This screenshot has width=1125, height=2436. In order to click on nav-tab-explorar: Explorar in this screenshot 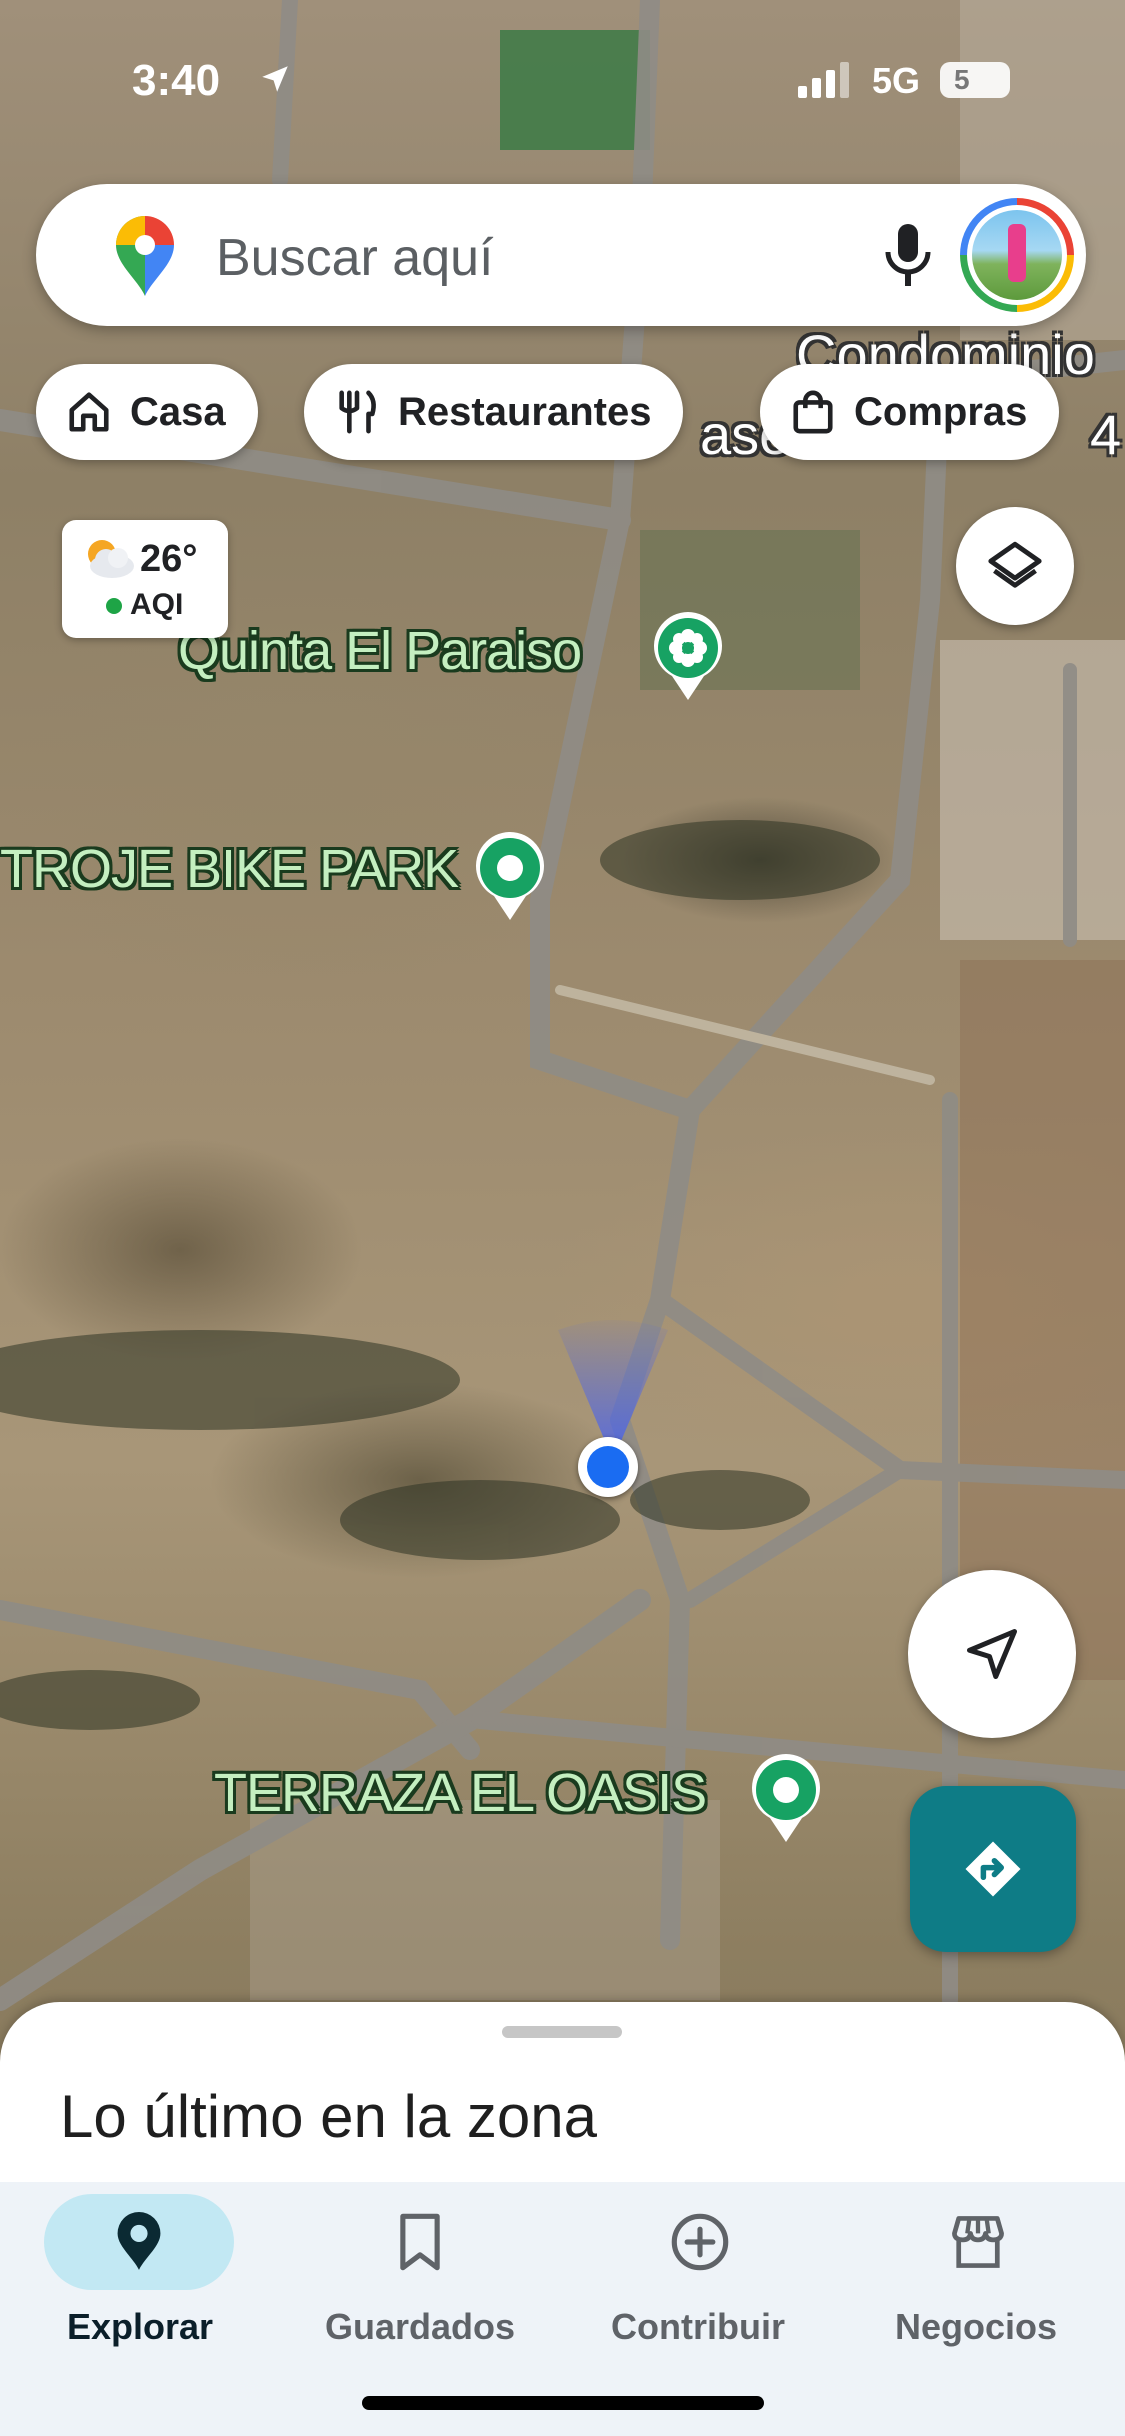, I will do `click(140, 2282)`.